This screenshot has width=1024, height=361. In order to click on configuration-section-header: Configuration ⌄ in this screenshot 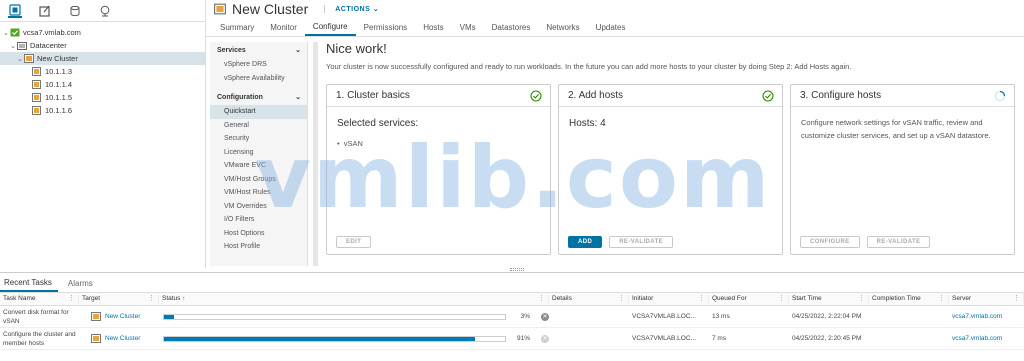, I will do `click(258, 97)`.